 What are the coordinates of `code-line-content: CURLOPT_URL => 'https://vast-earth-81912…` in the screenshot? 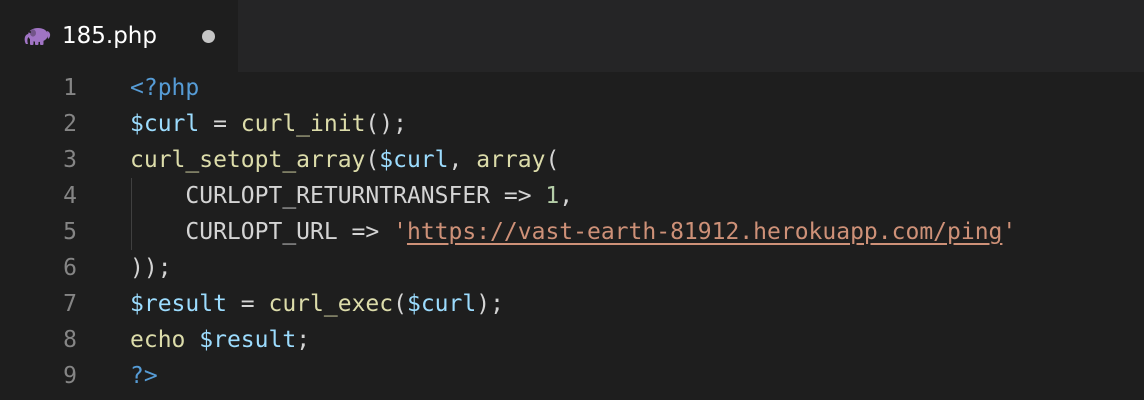 It's located at (573, 232).